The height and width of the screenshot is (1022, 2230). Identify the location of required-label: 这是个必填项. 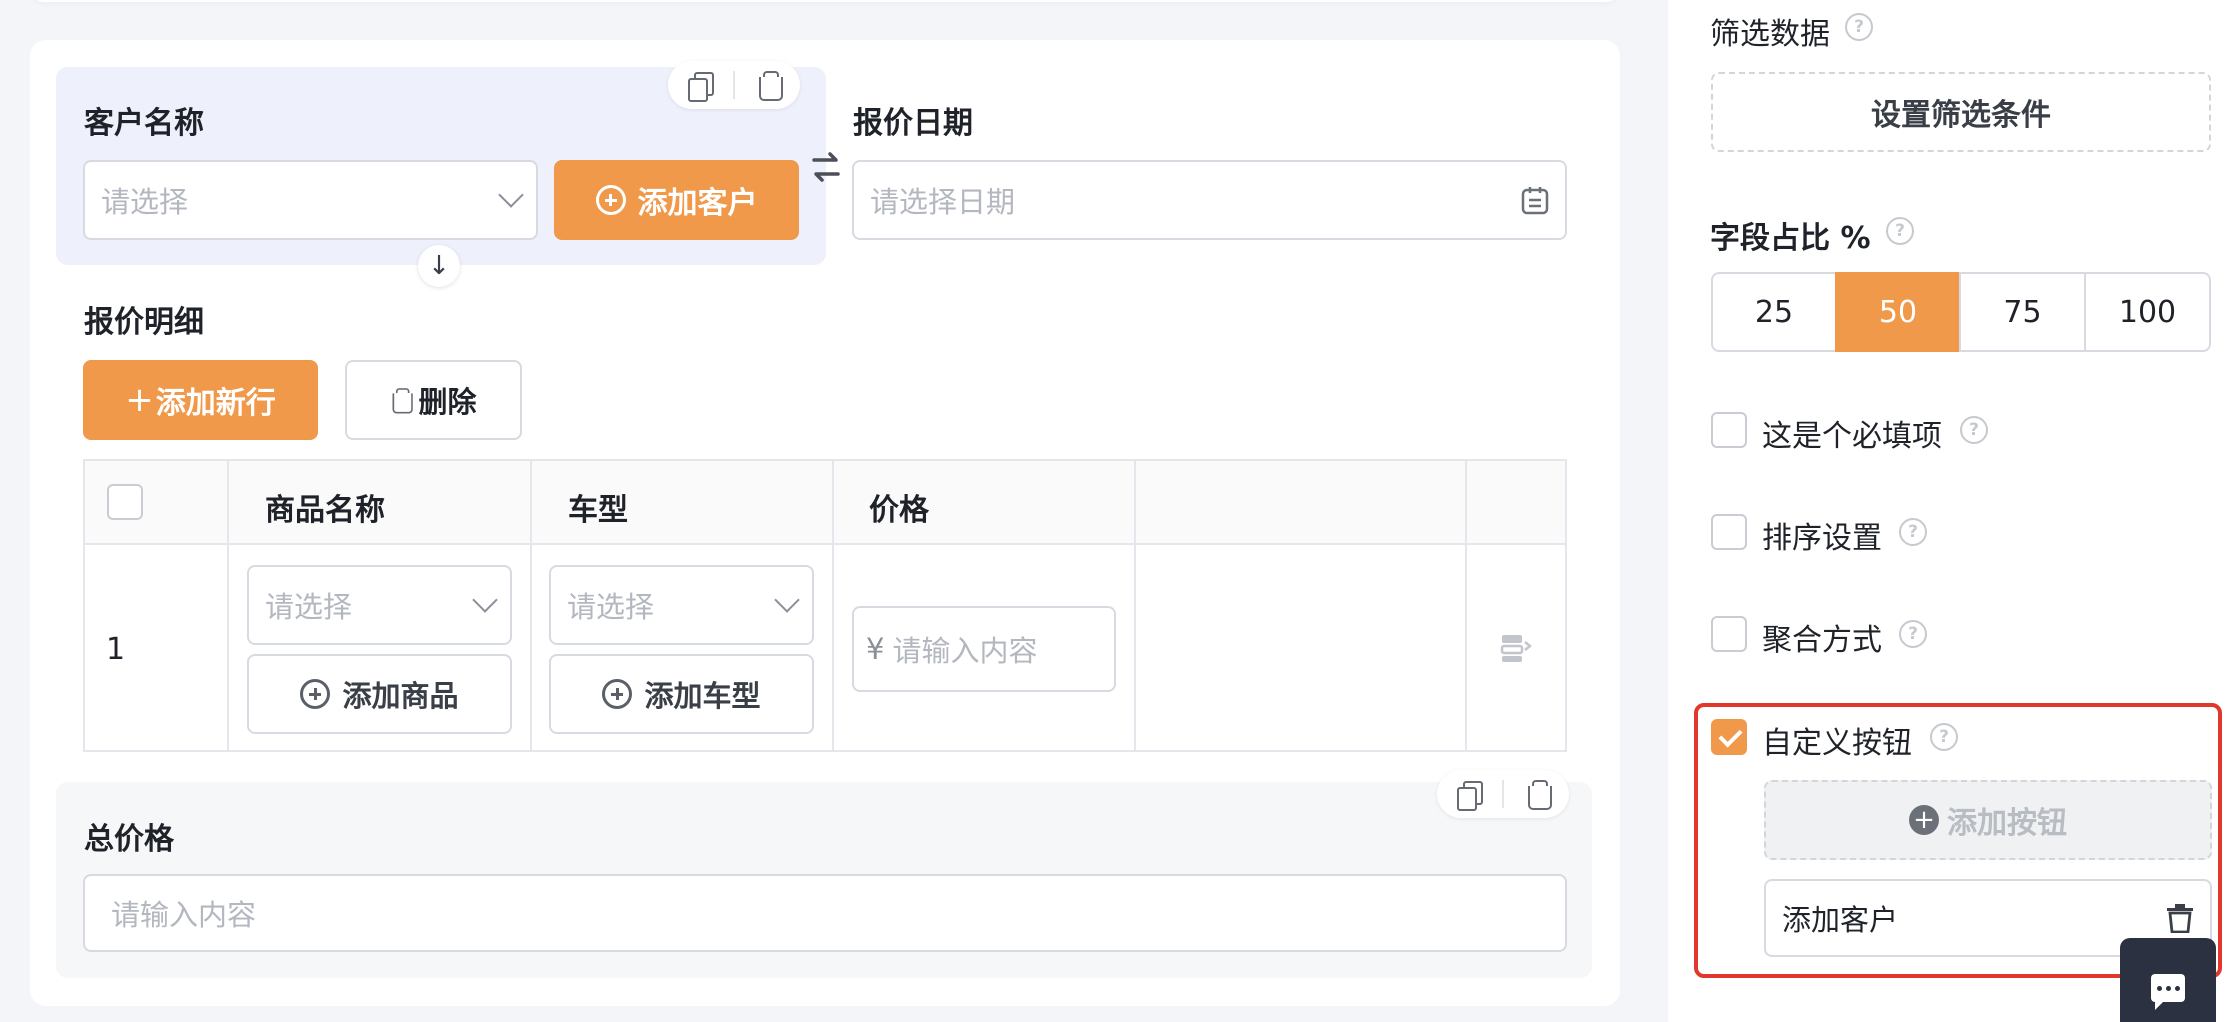
(1852, 436).